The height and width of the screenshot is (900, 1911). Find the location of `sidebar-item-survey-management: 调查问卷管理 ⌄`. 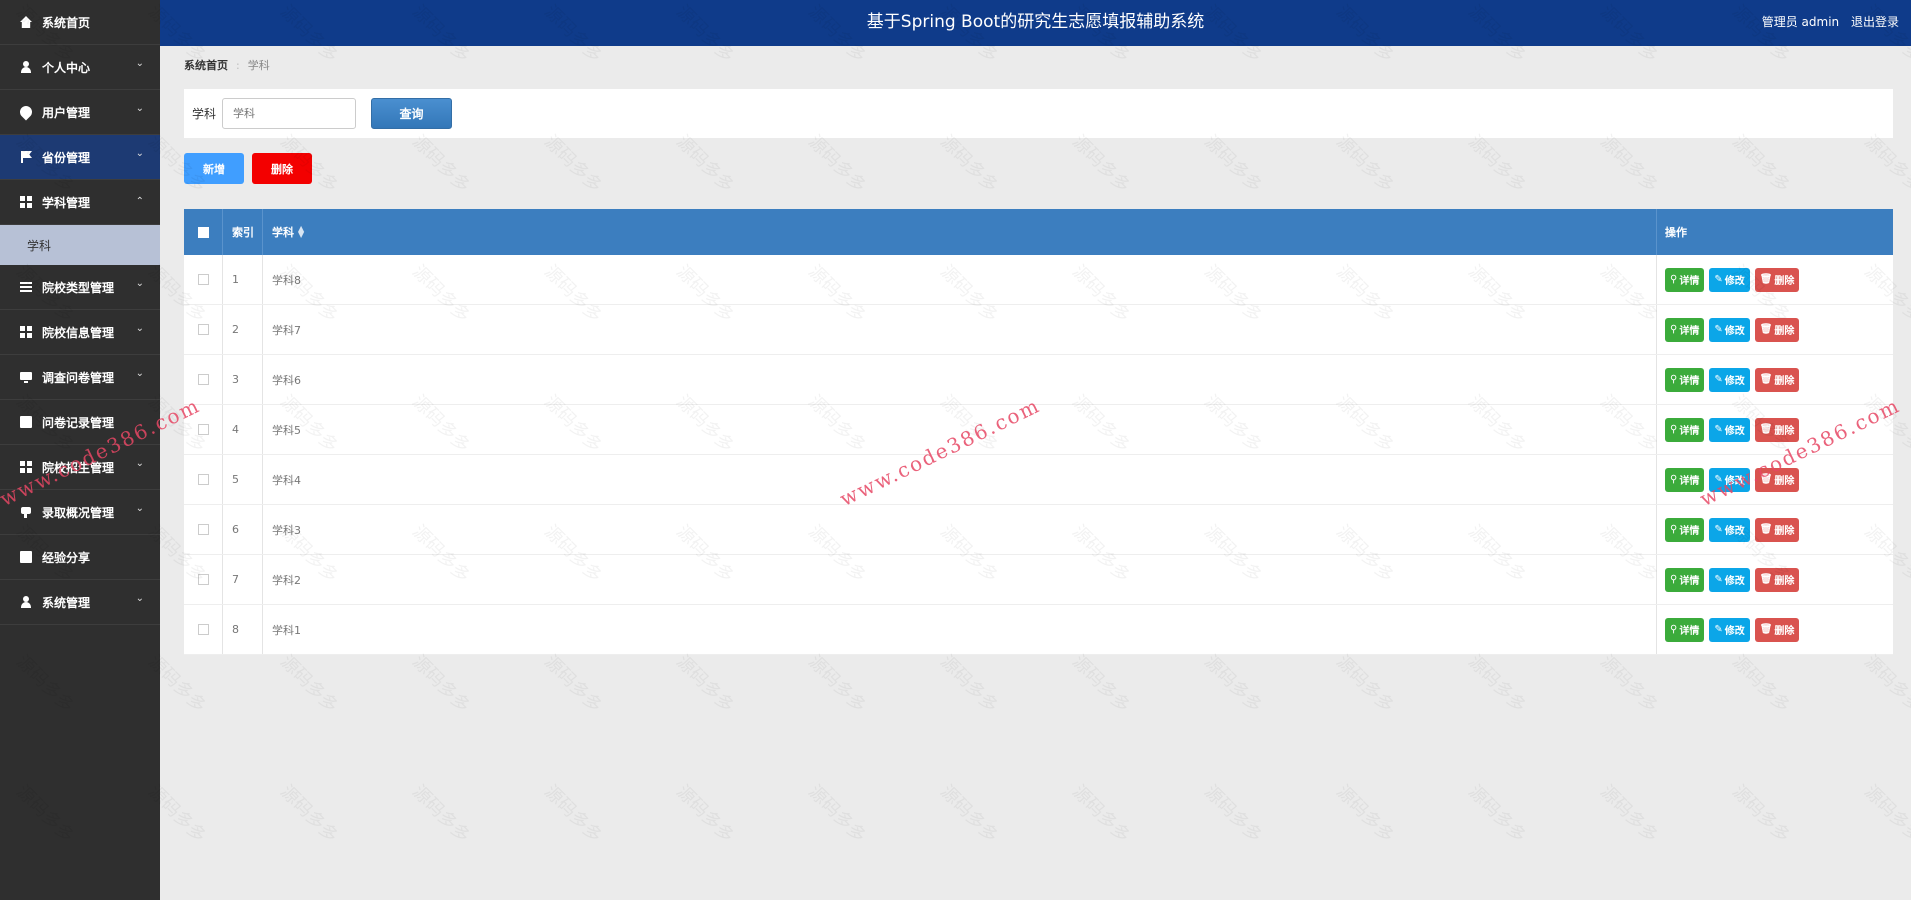

sidebar-item-survey-management: 调查问卷管理 ⌄ is located at coordinates (80, 377).